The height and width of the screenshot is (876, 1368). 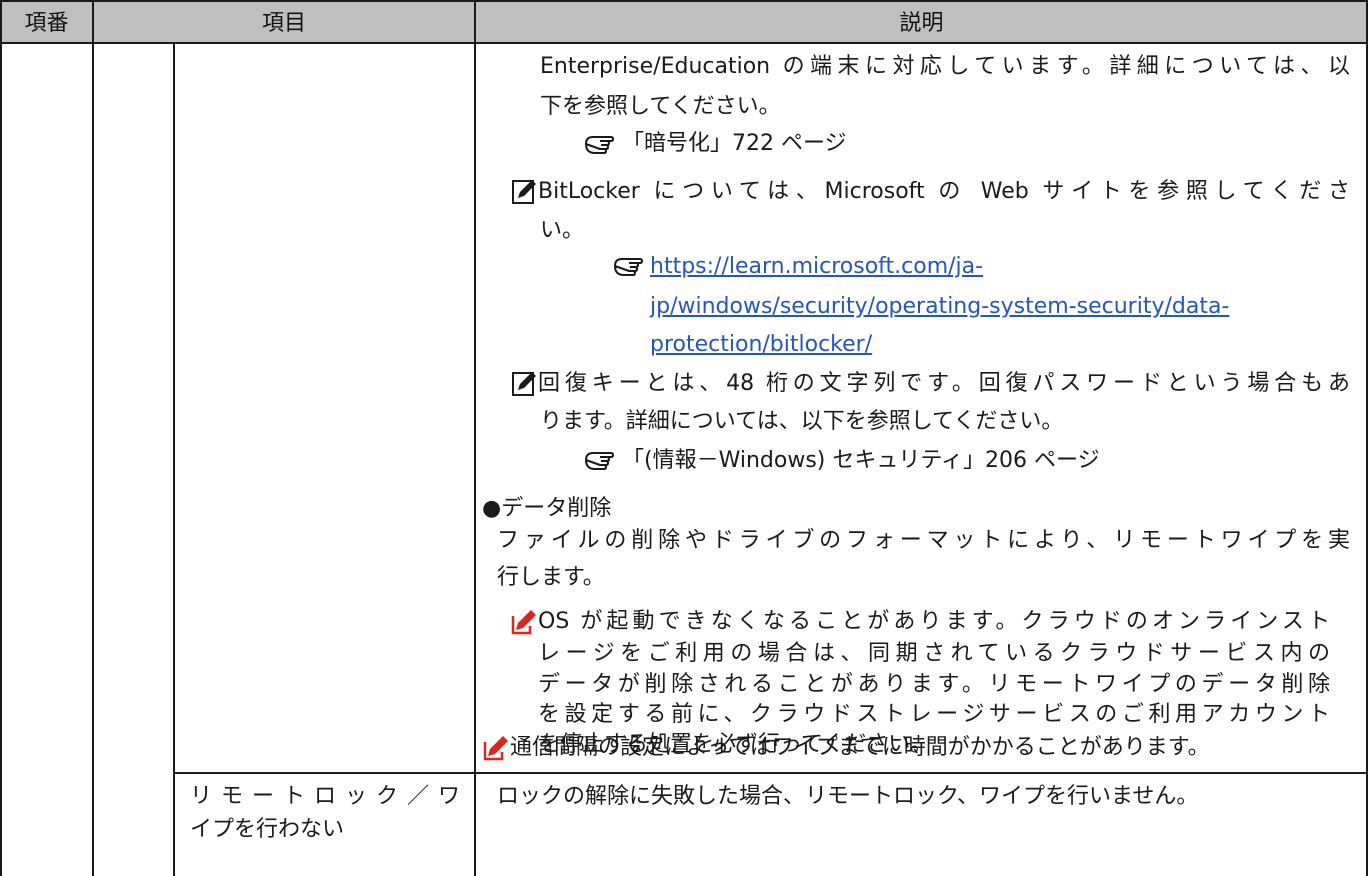 I want to click on caution-line: データが削除されることがあります。リモートワイプのデータ削除, so click(x=934, y=684).